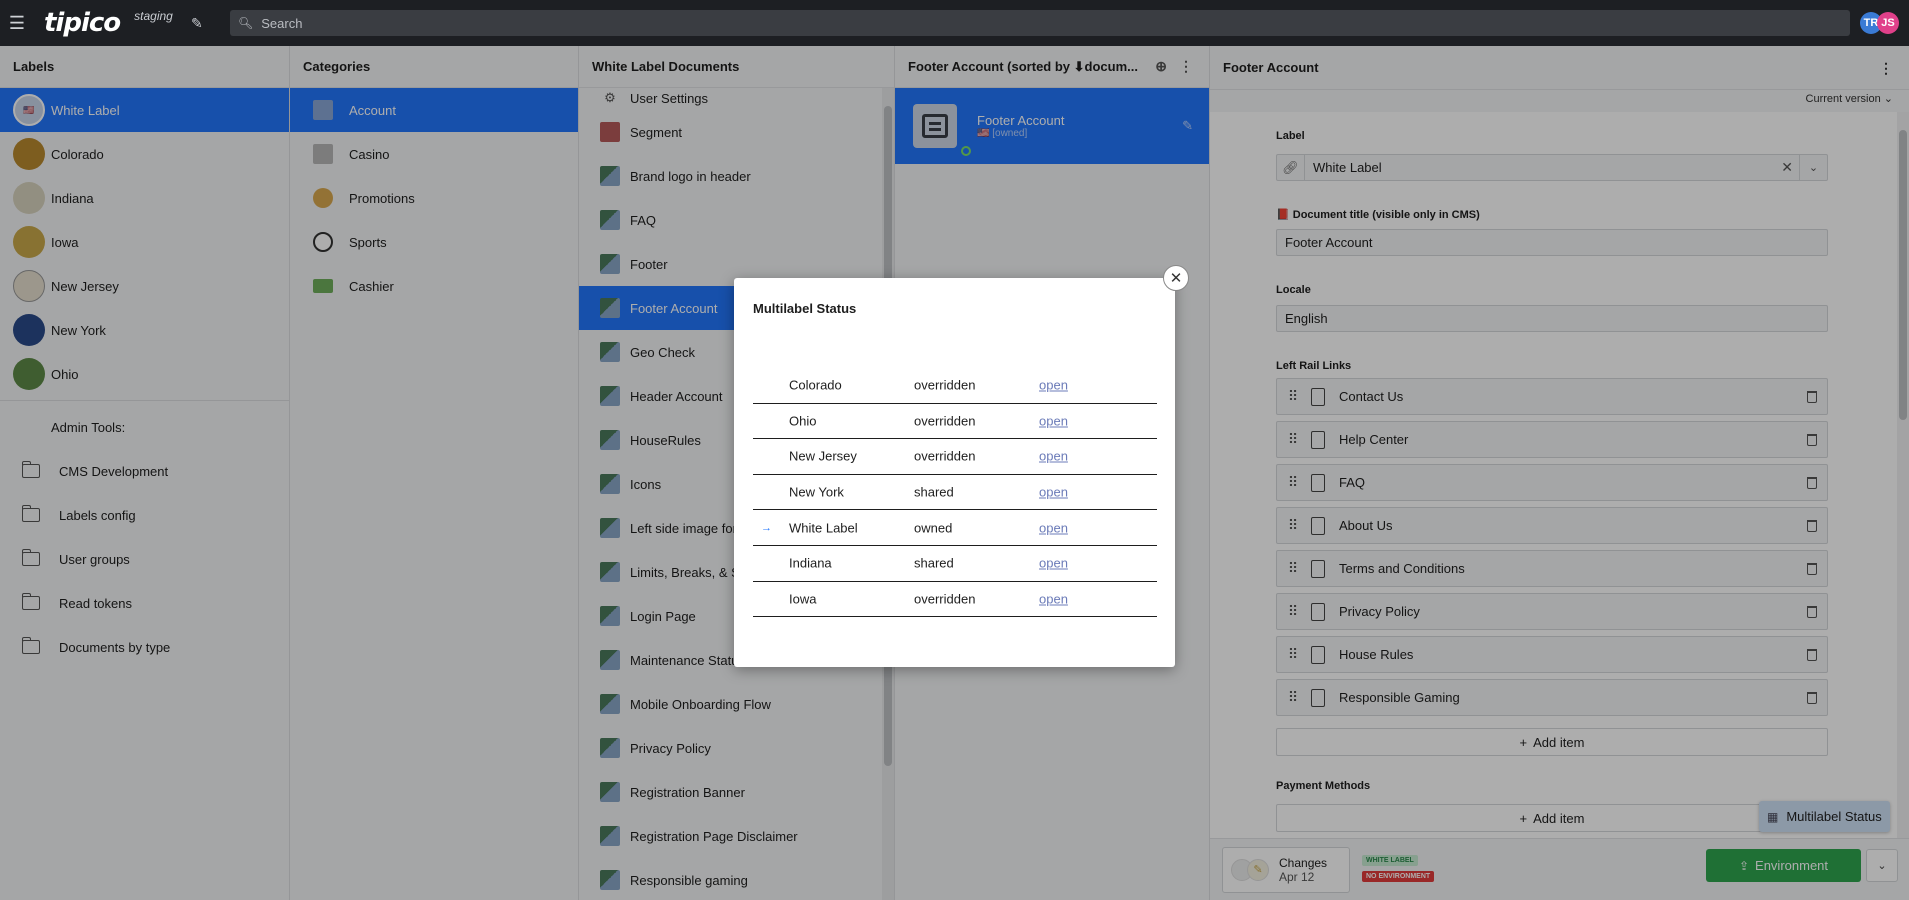 The image size is (1909, 900). What do you see at coordinates (1176, 278) in the screenshot?
I see `close-icon: ✕` at bounding box center [1176, 278].